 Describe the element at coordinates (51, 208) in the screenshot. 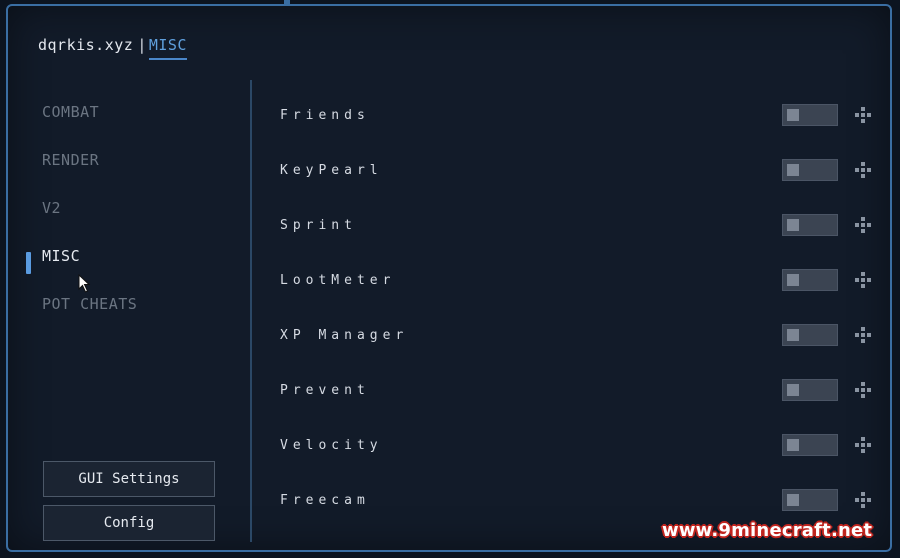

I see `category-v2: V2` at that location.